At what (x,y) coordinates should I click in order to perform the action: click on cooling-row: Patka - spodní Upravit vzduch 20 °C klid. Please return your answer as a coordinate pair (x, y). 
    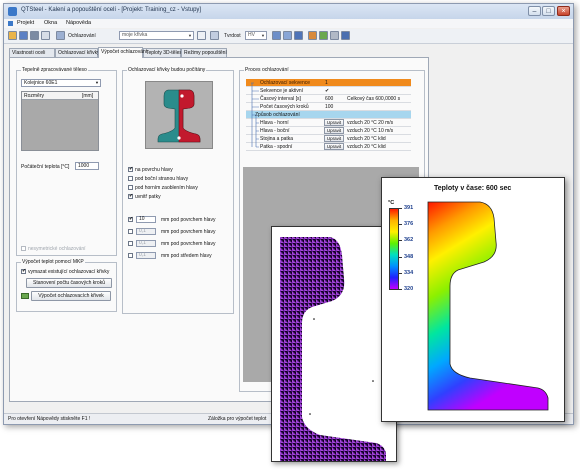
    Looking at the image, I should click on (328, 147).